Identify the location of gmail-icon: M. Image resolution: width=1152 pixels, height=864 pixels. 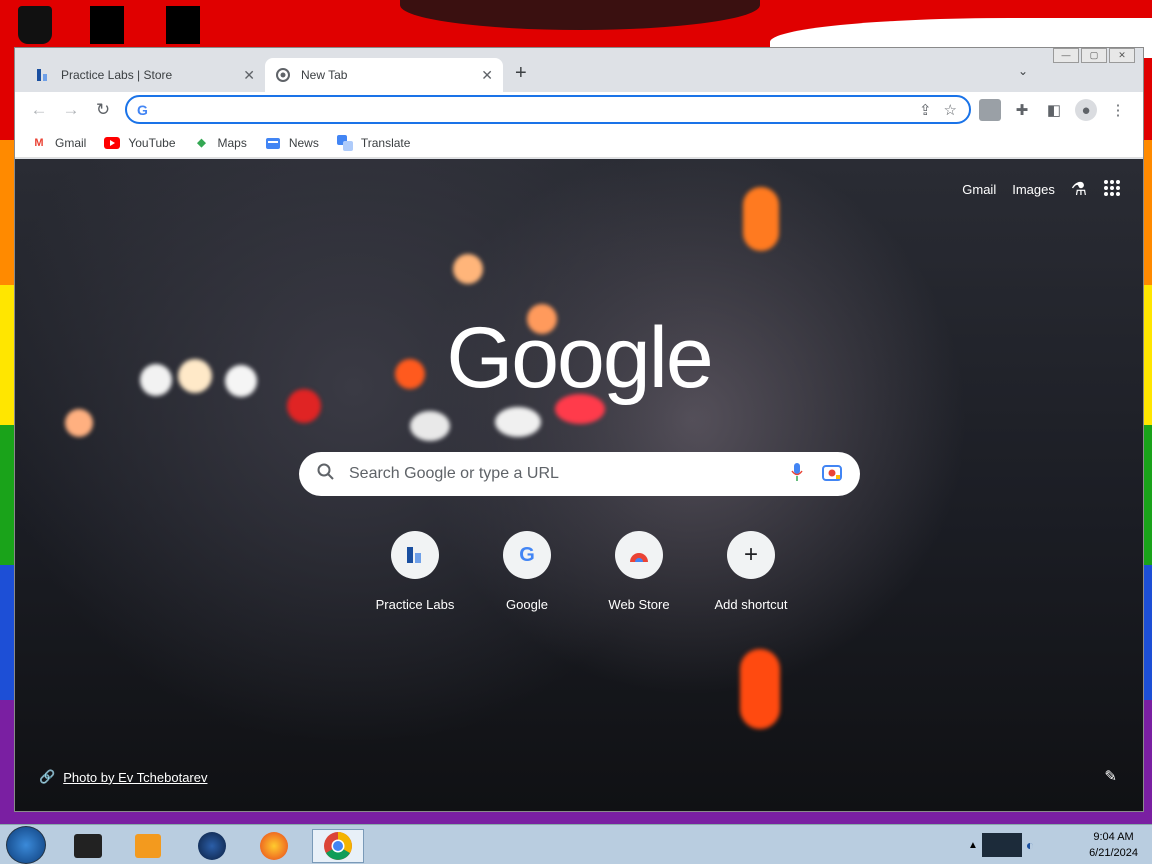
(39, 142).